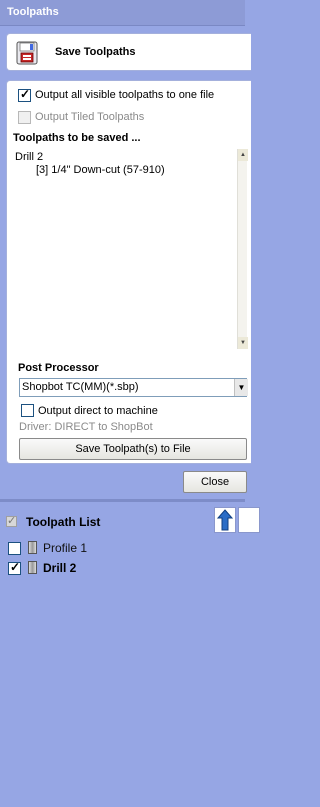 This screenshot has height=807, width=320. I want to click on move-down-button, so click(249, 520).